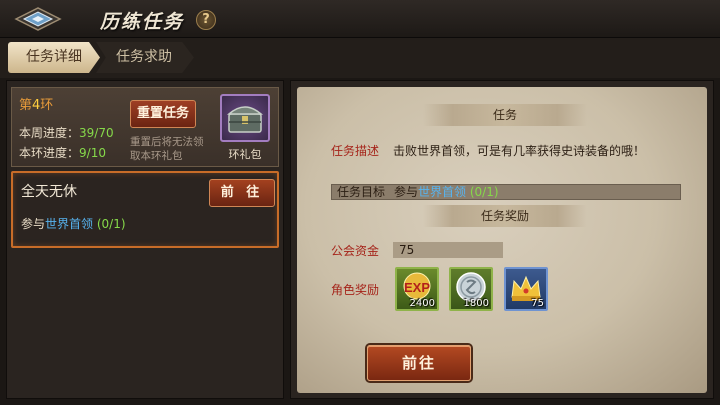 Image resolution: width=720 pixels, height=405 pixels. I want to click on weekly-progress: 本周进度：39/70, so click(66, 133).